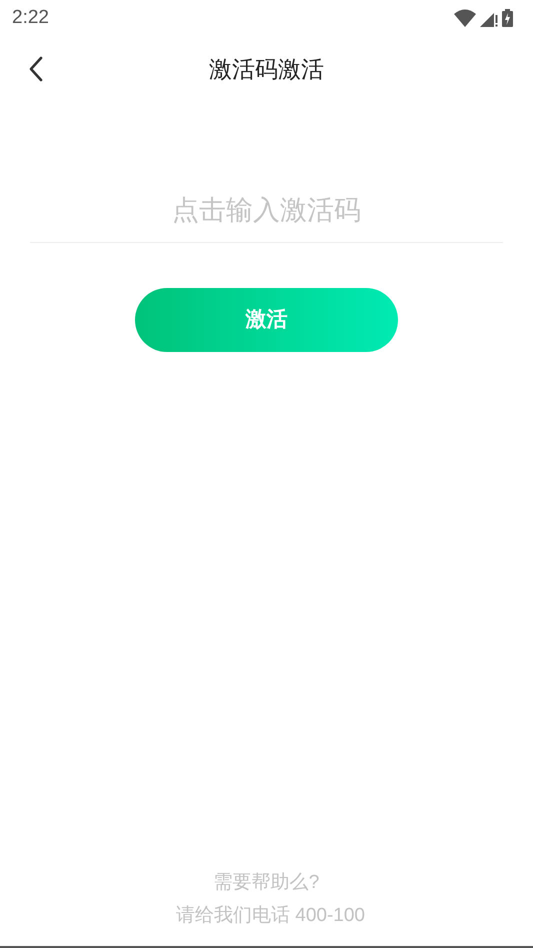 Image resolution: width=533 pixels, height=948 pixels. I want to click on activate-button: 激活, so click(266, 320).